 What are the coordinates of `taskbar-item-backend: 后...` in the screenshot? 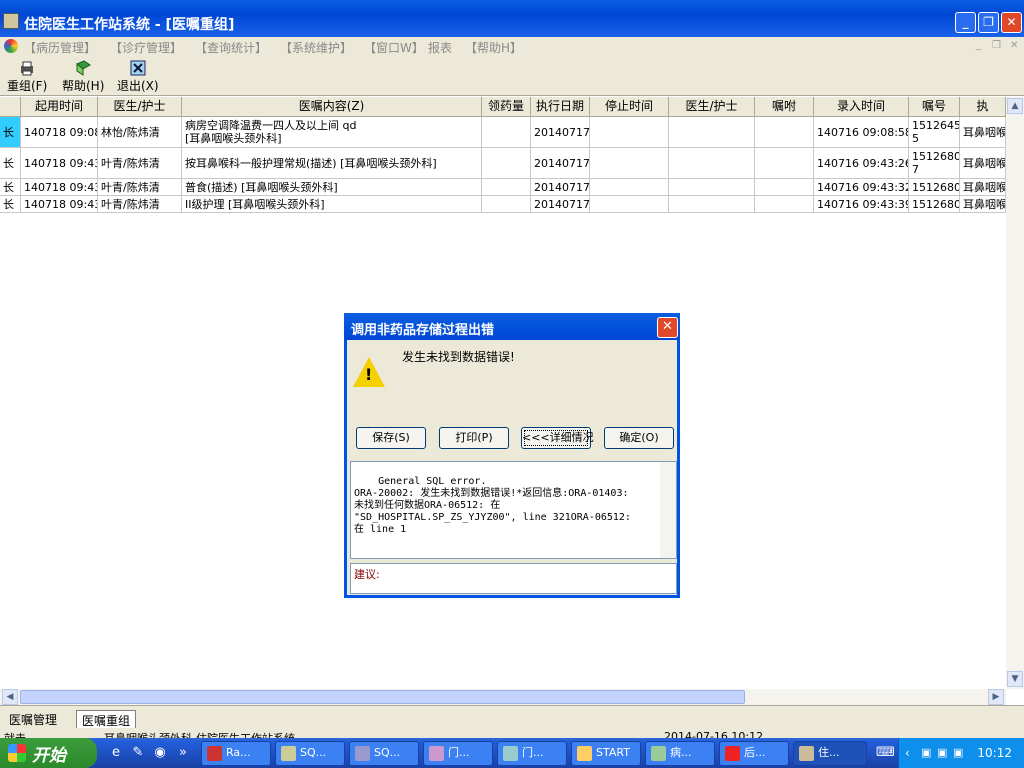 It's located at (754, 753).